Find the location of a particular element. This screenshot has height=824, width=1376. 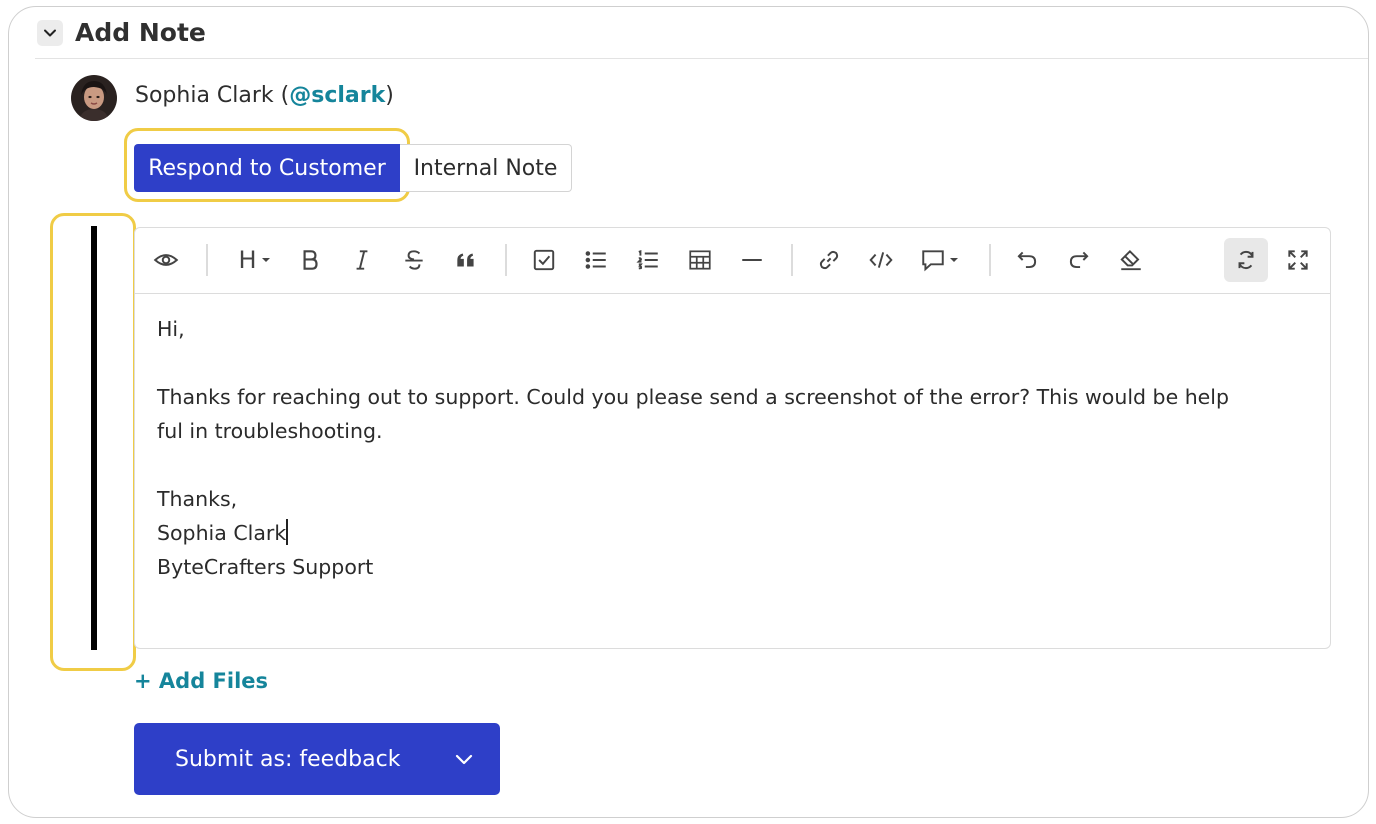

resize-handle is located at coordinates (94, 438).